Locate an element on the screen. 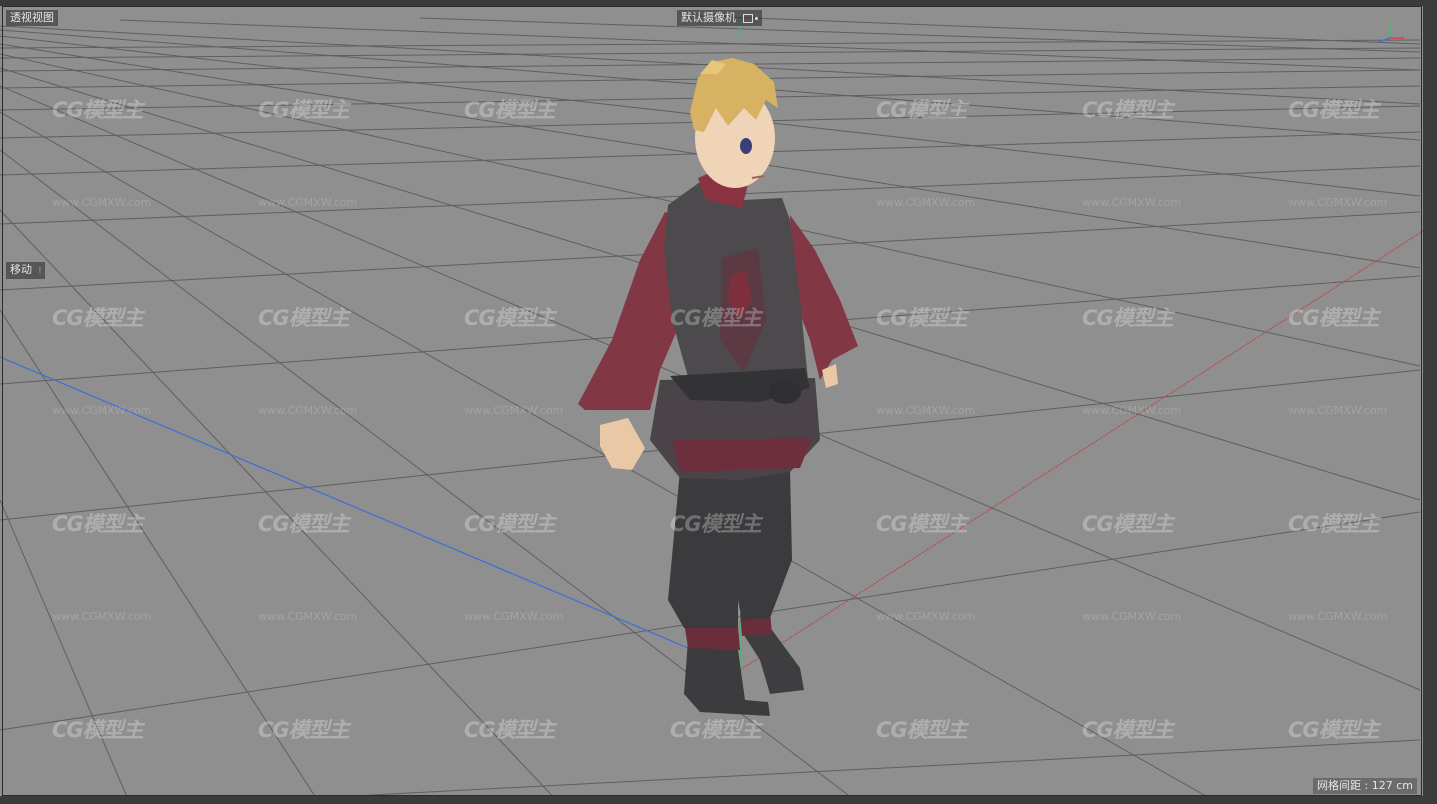 Image resolution: width=1437 pixels, height=804 pixels. bottom-divider is located at coordinates (718, 800).